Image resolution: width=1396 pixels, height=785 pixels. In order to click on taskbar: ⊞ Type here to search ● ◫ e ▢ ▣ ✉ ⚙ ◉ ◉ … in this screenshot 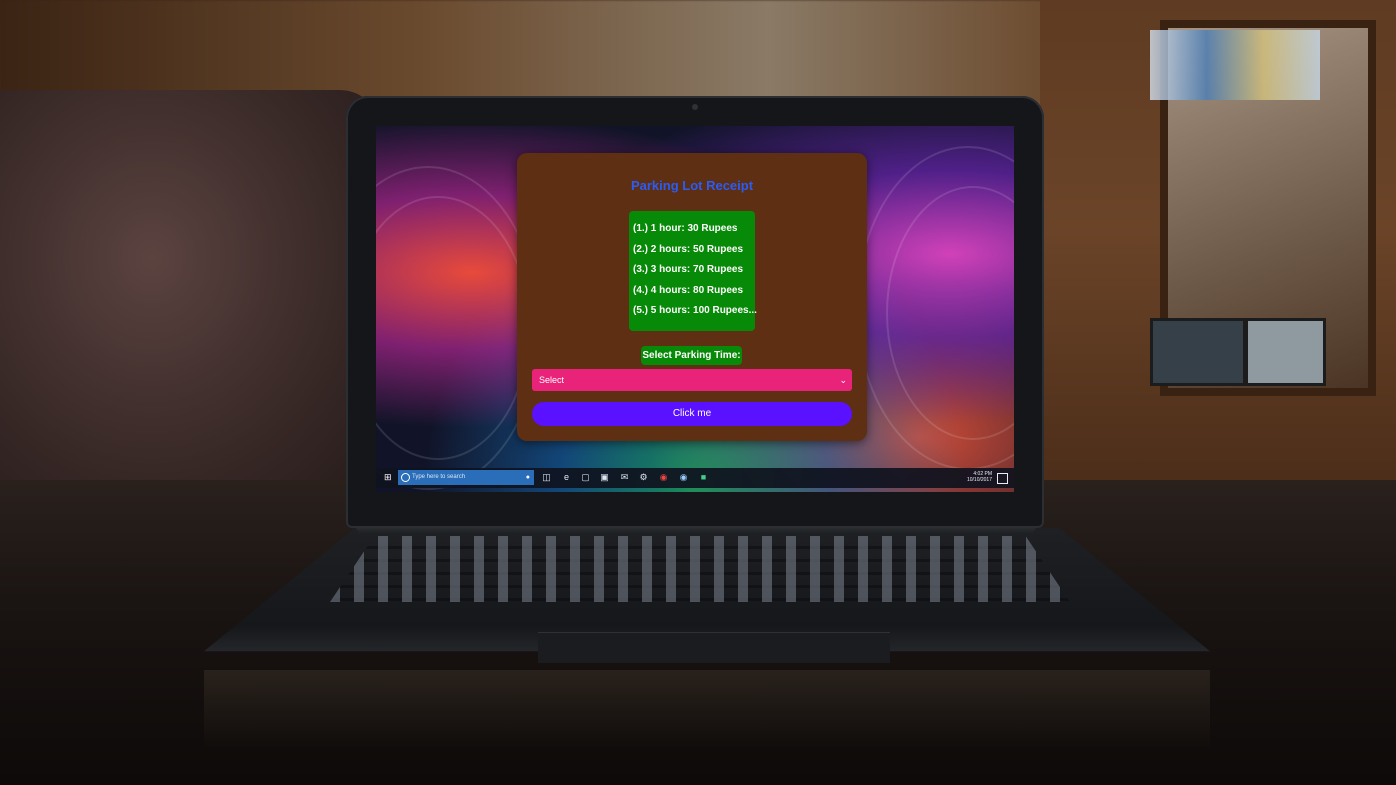, I will do `click(695, 478)`.